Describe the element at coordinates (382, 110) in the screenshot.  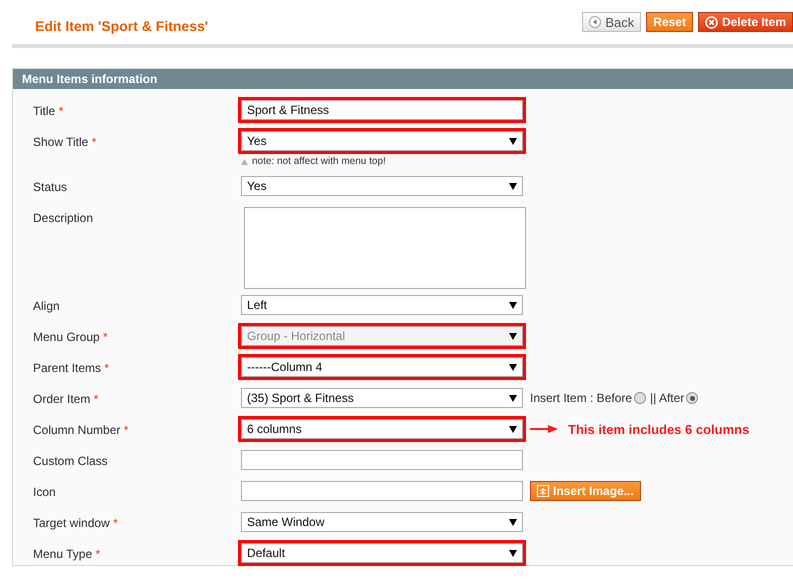
I see `text-field: Sport & Fitness` at that location.